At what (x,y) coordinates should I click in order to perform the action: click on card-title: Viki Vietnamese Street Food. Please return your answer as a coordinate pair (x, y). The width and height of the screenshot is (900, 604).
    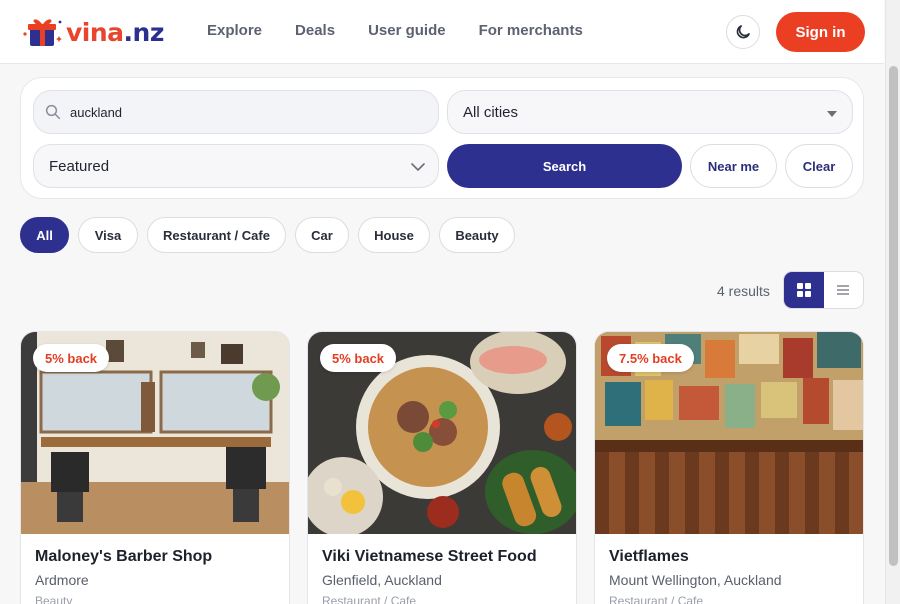
    Looking at the image, I should click on (429, 557).